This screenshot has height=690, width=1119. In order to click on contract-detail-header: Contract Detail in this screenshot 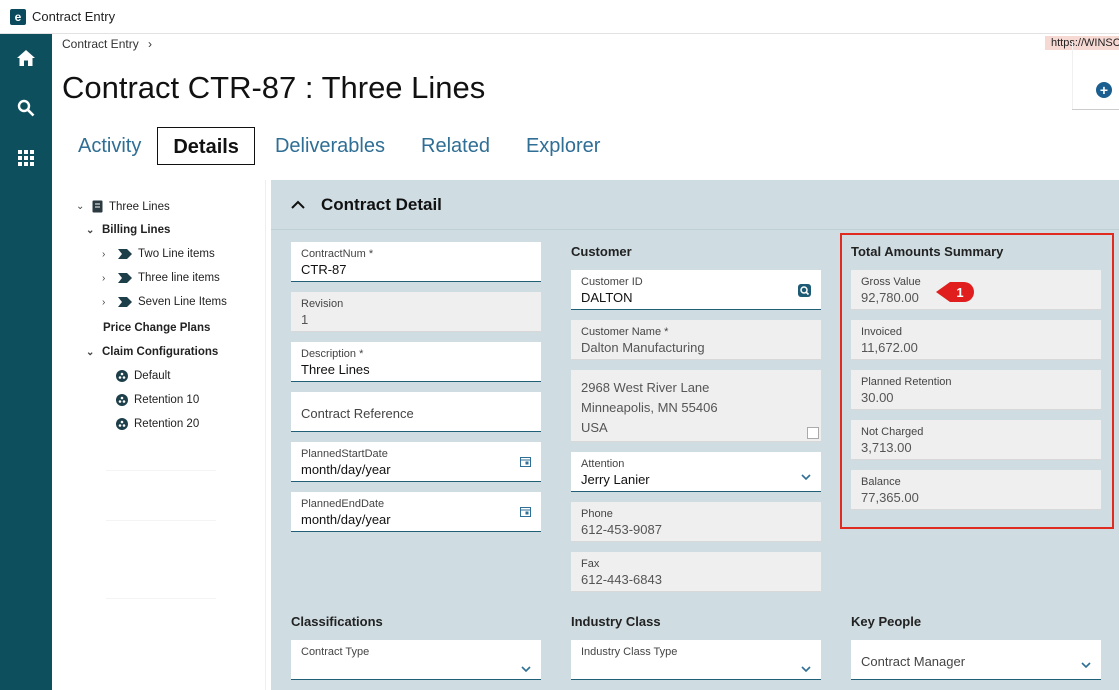, I will do `click(695, 205)`.